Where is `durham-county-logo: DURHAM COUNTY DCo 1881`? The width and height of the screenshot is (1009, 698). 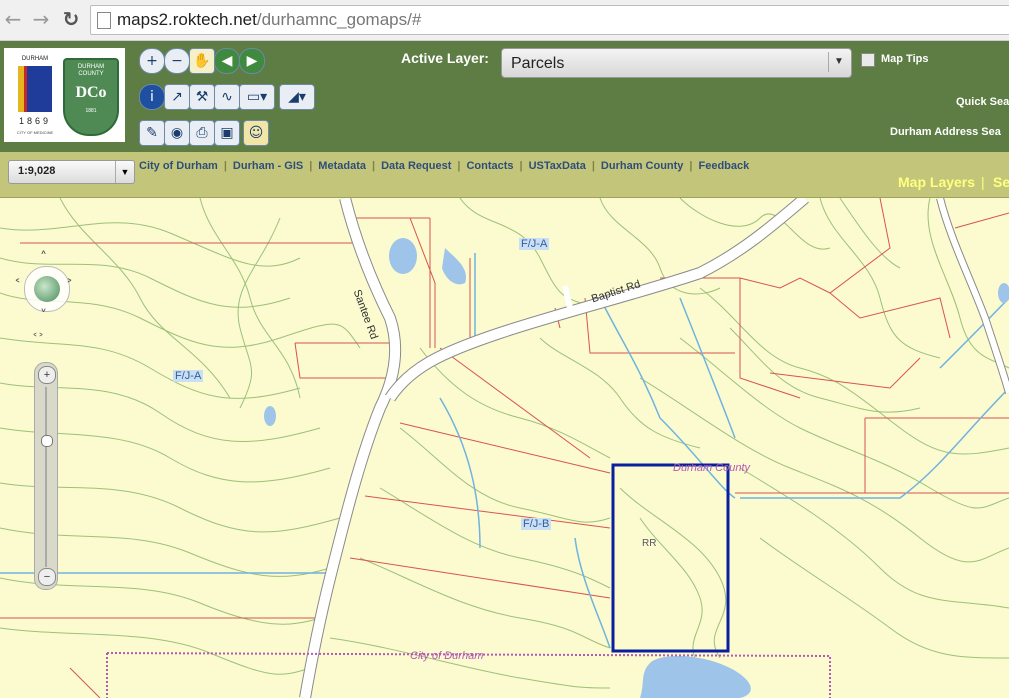 durham-county-logo: DURHAM COUNTY DCo 1881 is located at coordinates (91, 97).